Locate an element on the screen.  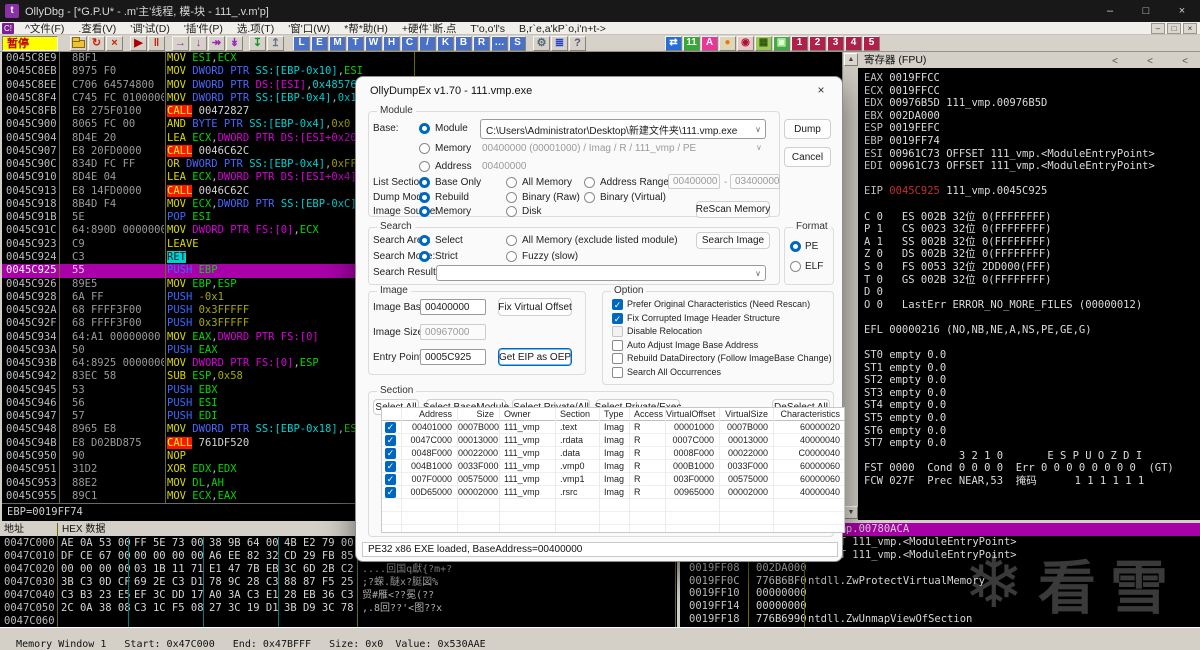
trace-icon: ↡ is located at coordinates (234, 43).